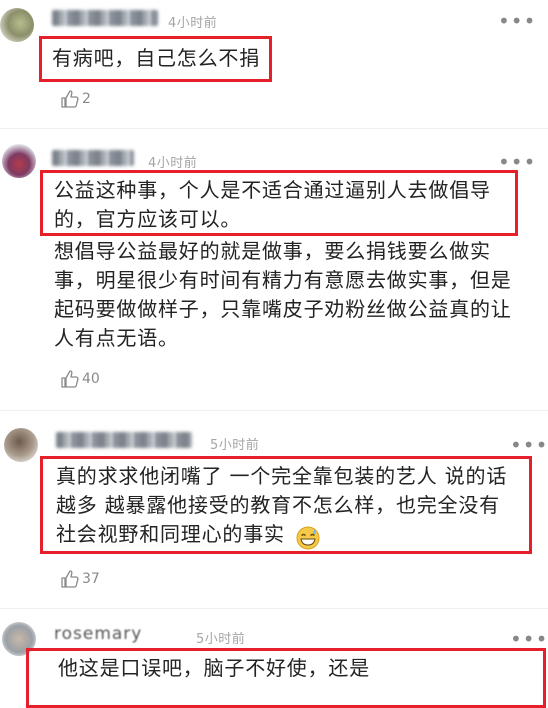  I want to click on like-button: 40, so click(80, 379).